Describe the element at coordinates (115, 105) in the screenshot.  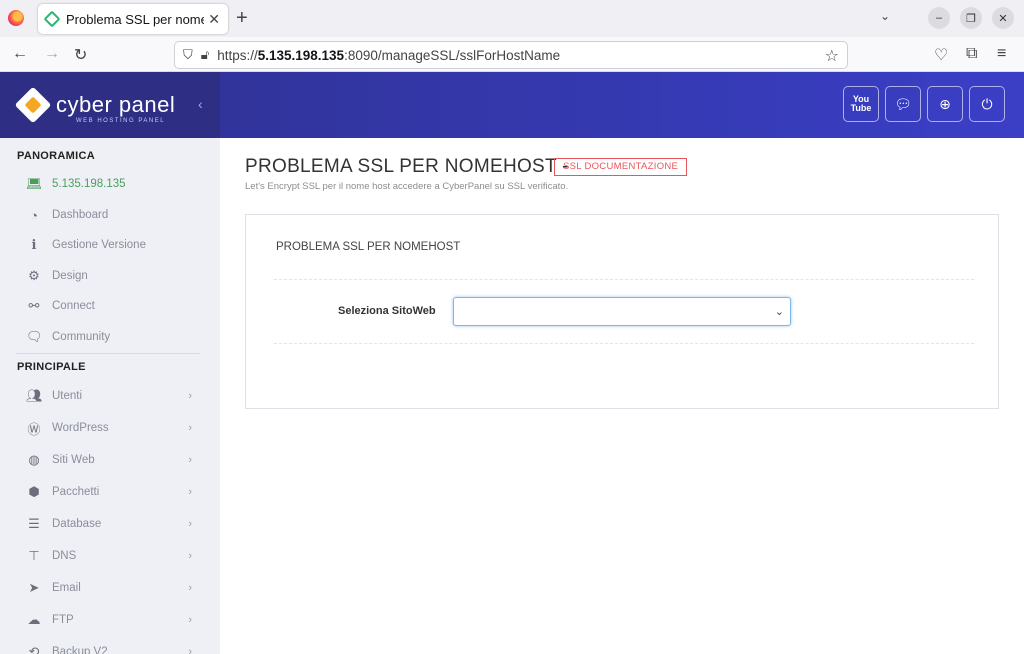
I see `logo-text: cyber panel` at that location.